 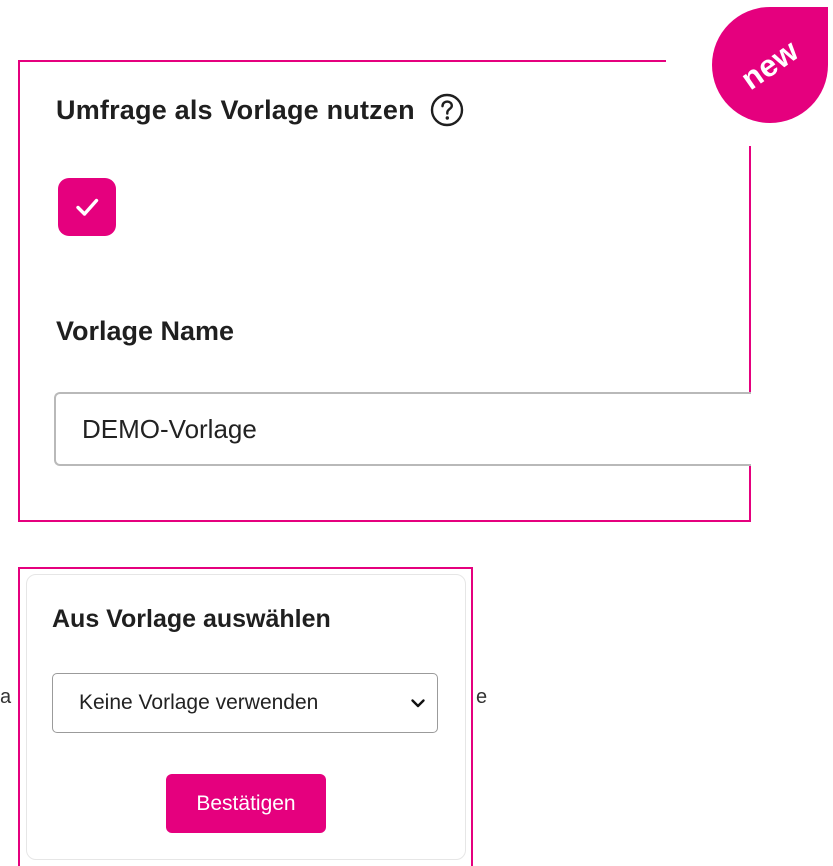 What do you see at coordinates (199, 702) in the screenshot?
I see `template-select-value: Keine Vorlage verwenden` at bounding box center [199, 702].